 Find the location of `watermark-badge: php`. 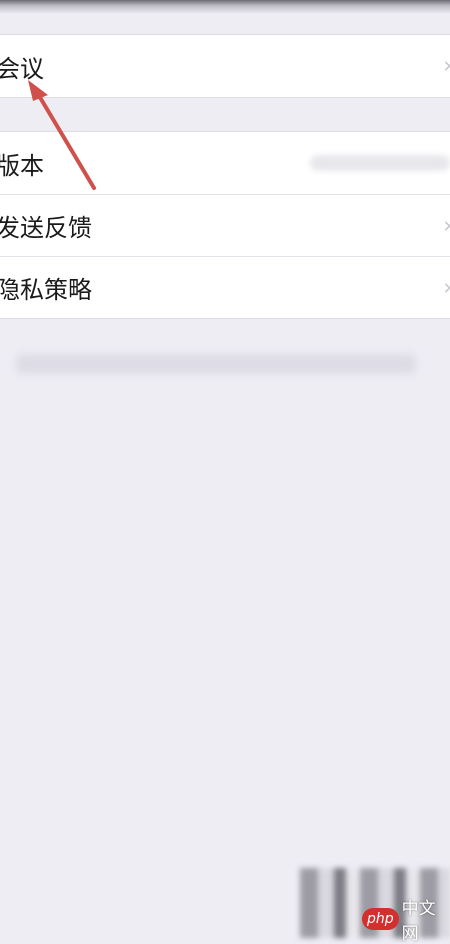

watermark-badge: php is located at coordinates (380, 919).